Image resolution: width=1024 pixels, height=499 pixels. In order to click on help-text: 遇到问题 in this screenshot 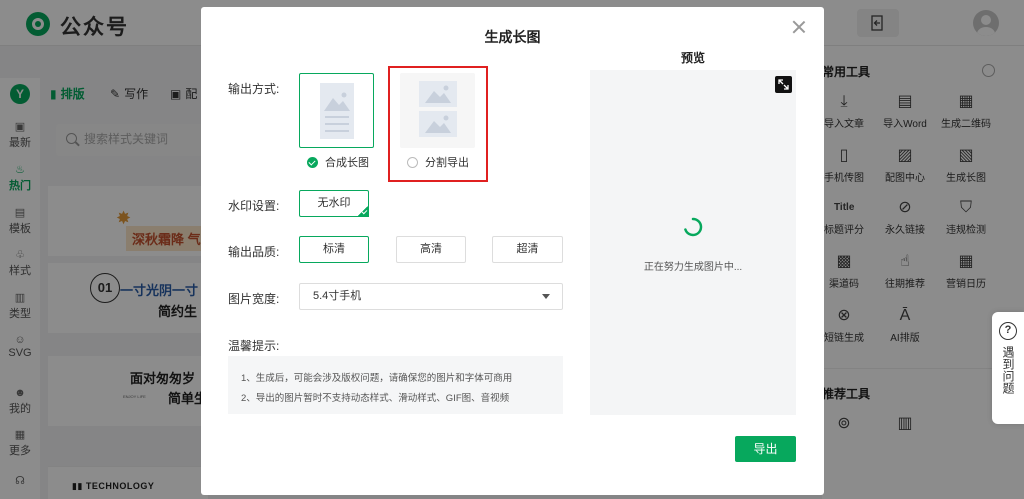, I will do `click(1008, 370)`.